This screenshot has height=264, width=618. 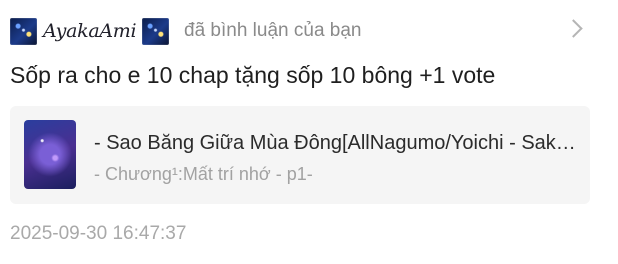 What do you see at coordinates (23, 31) in the screenshot?
I see `sparkle-left-icon` at bounding box center [23, 31].